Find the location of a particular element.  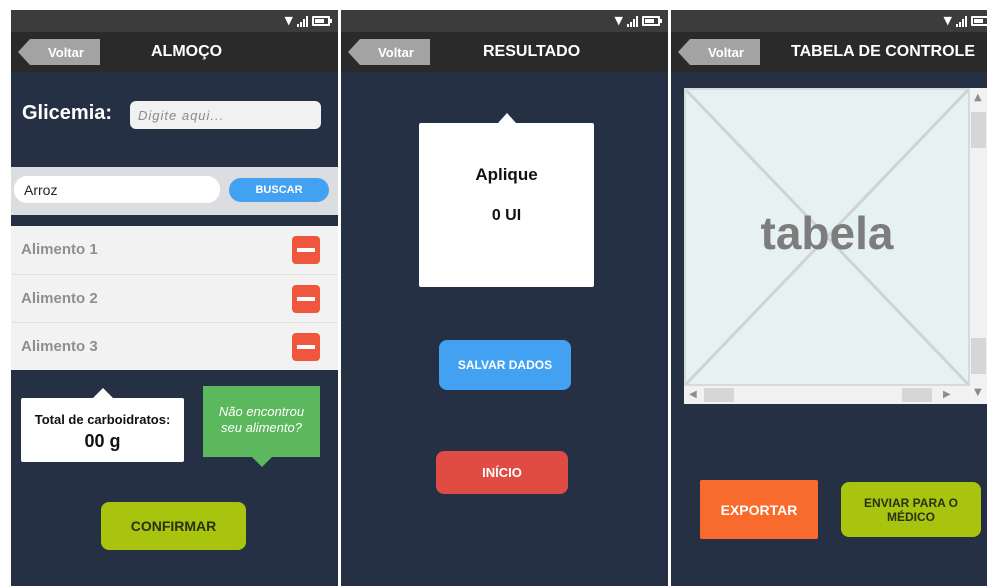

table-placeholder-label: tabela is located at coordinates (827, 233).